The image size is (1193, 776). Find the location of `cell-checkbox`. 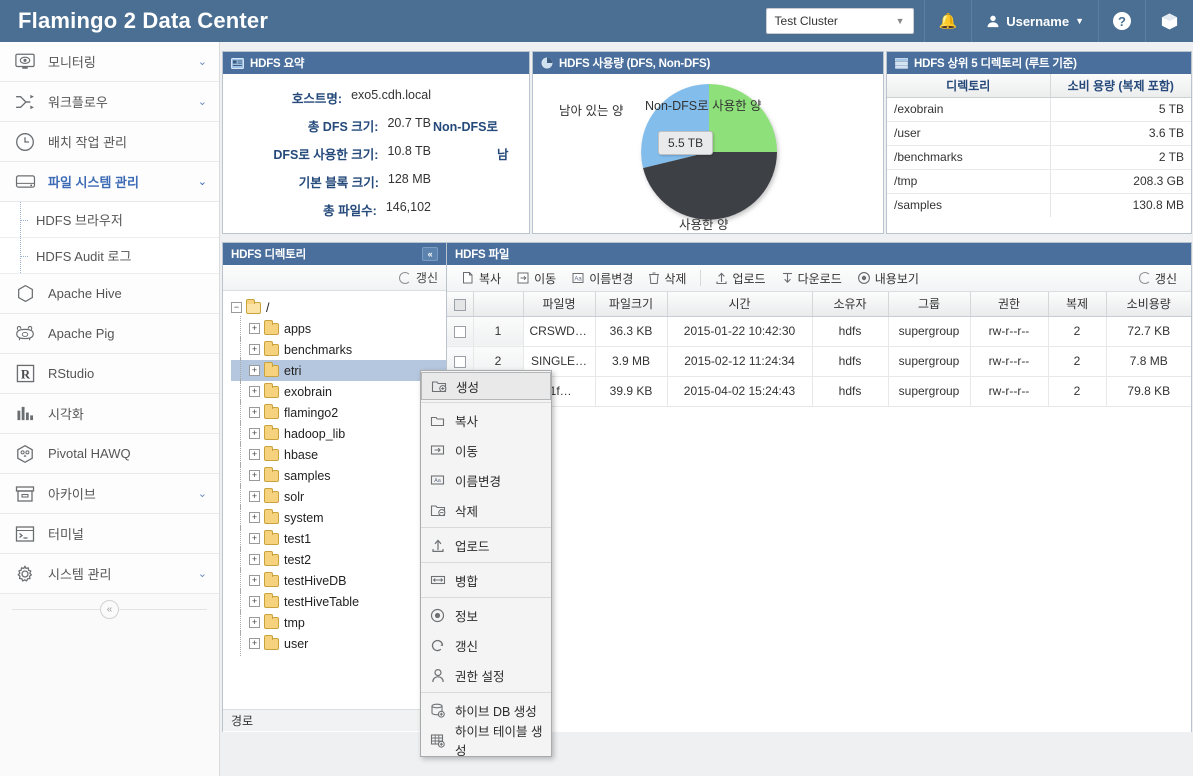

cell-checkbox is located at coordinates (460, 331).